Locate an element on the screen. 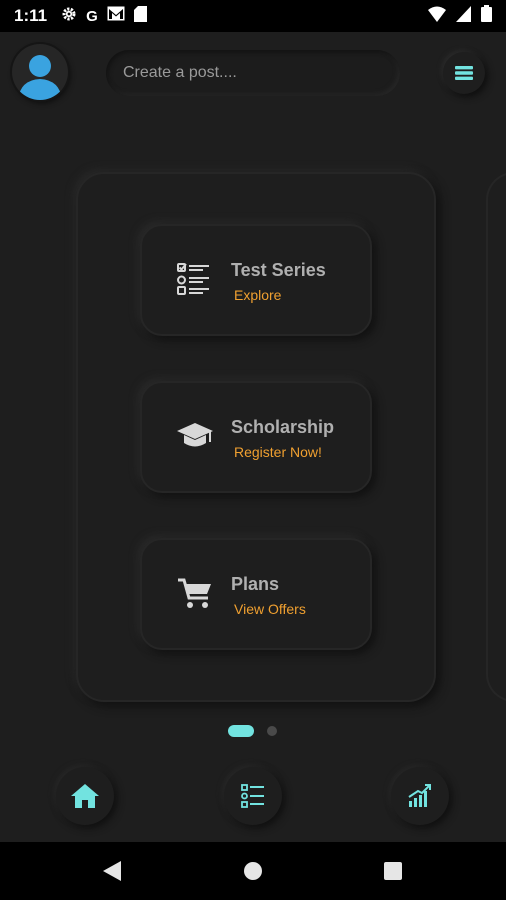  system-navigation-bar is located at coordinates (253, 871).